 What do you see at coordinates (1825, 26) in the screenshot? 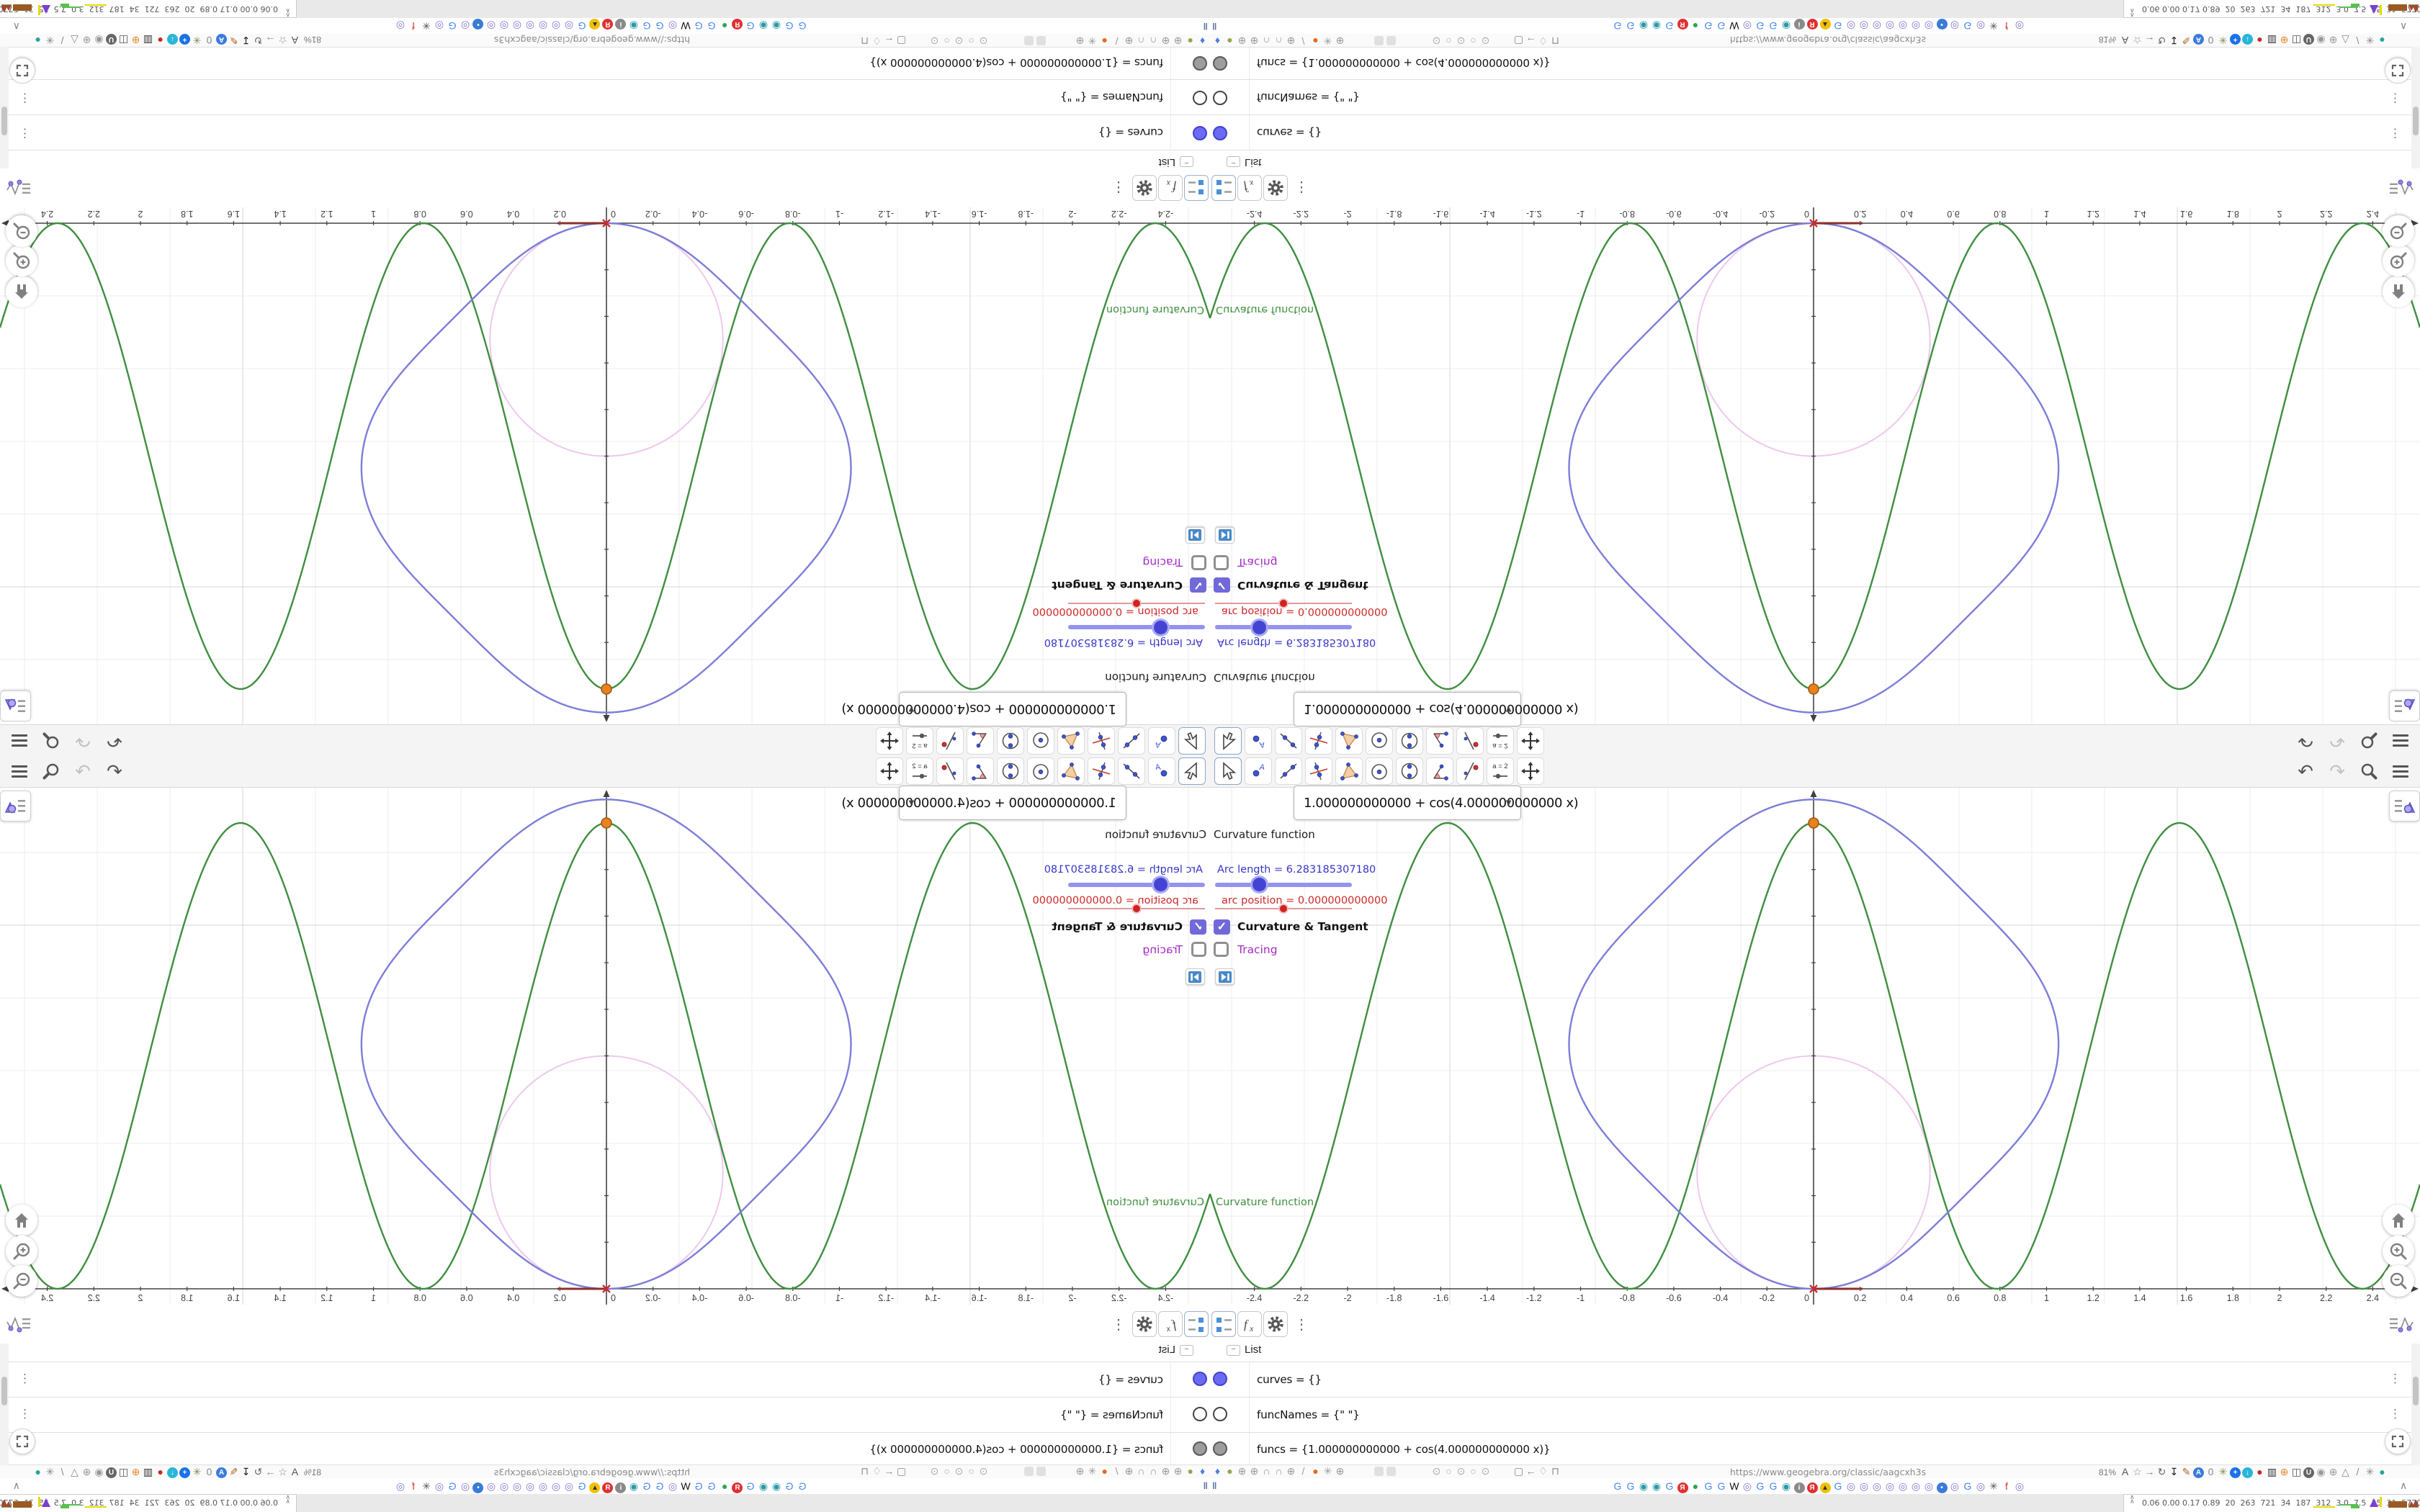
I see `favicon: ▲` at bounding box center [1825, 26].